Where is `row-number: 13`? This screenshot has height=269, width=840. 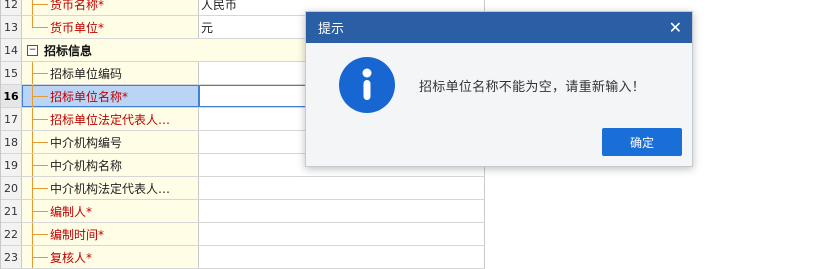
row-number: 13 is located at coordinates (11, 27).